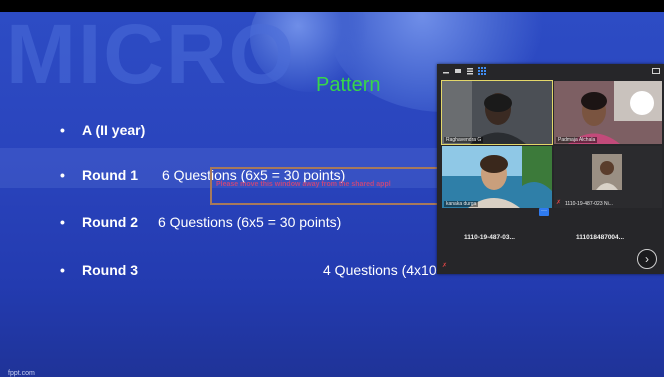 The width and height of the screenshot is (664, 377). What do you see at coordinates (110, 222) in the screenshot?
I see `round-2-label: Round 2` at bounding box center [110, 222].